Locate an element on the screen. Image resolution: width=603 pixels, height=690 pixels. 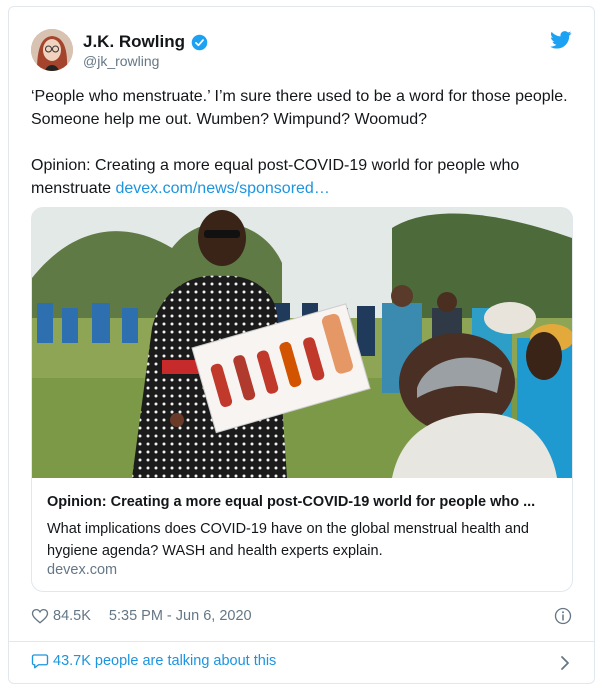
link-card-domain: devex.com is located at coordinates (82, 570).